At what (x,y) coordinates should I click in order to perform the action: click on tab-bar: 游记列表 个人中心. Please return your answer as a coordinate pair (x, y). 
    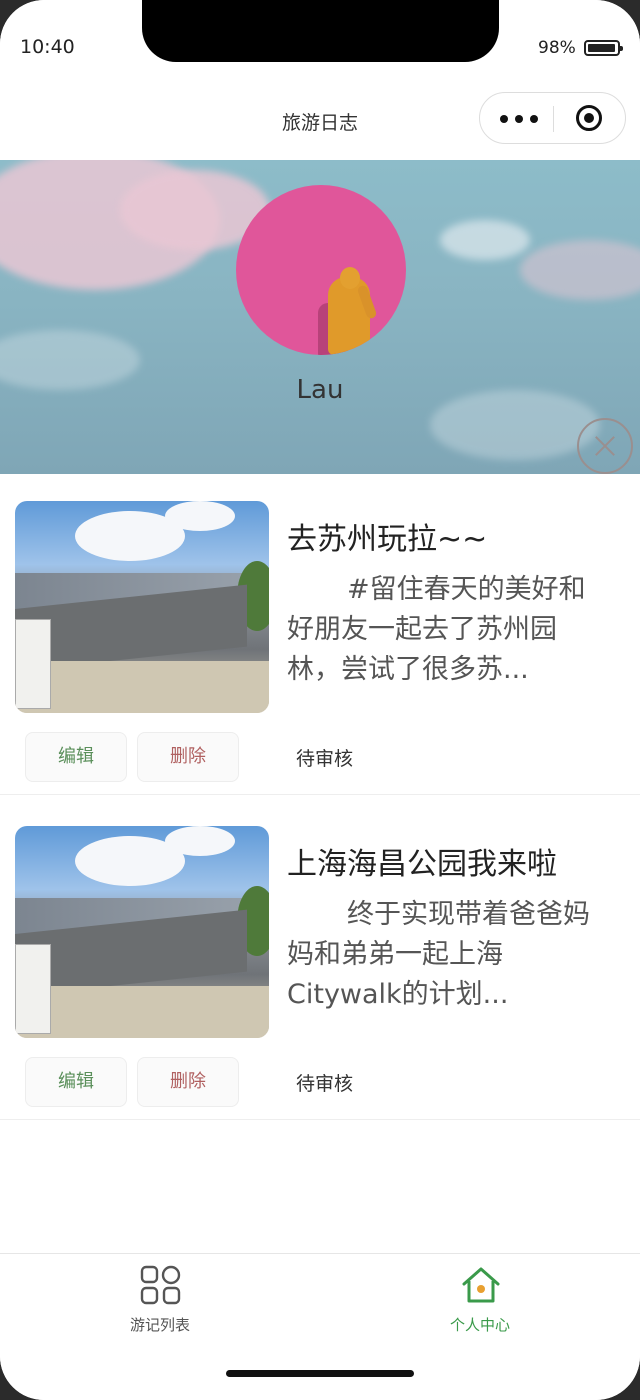
    Looking at the image, I should click on (320, 1326).